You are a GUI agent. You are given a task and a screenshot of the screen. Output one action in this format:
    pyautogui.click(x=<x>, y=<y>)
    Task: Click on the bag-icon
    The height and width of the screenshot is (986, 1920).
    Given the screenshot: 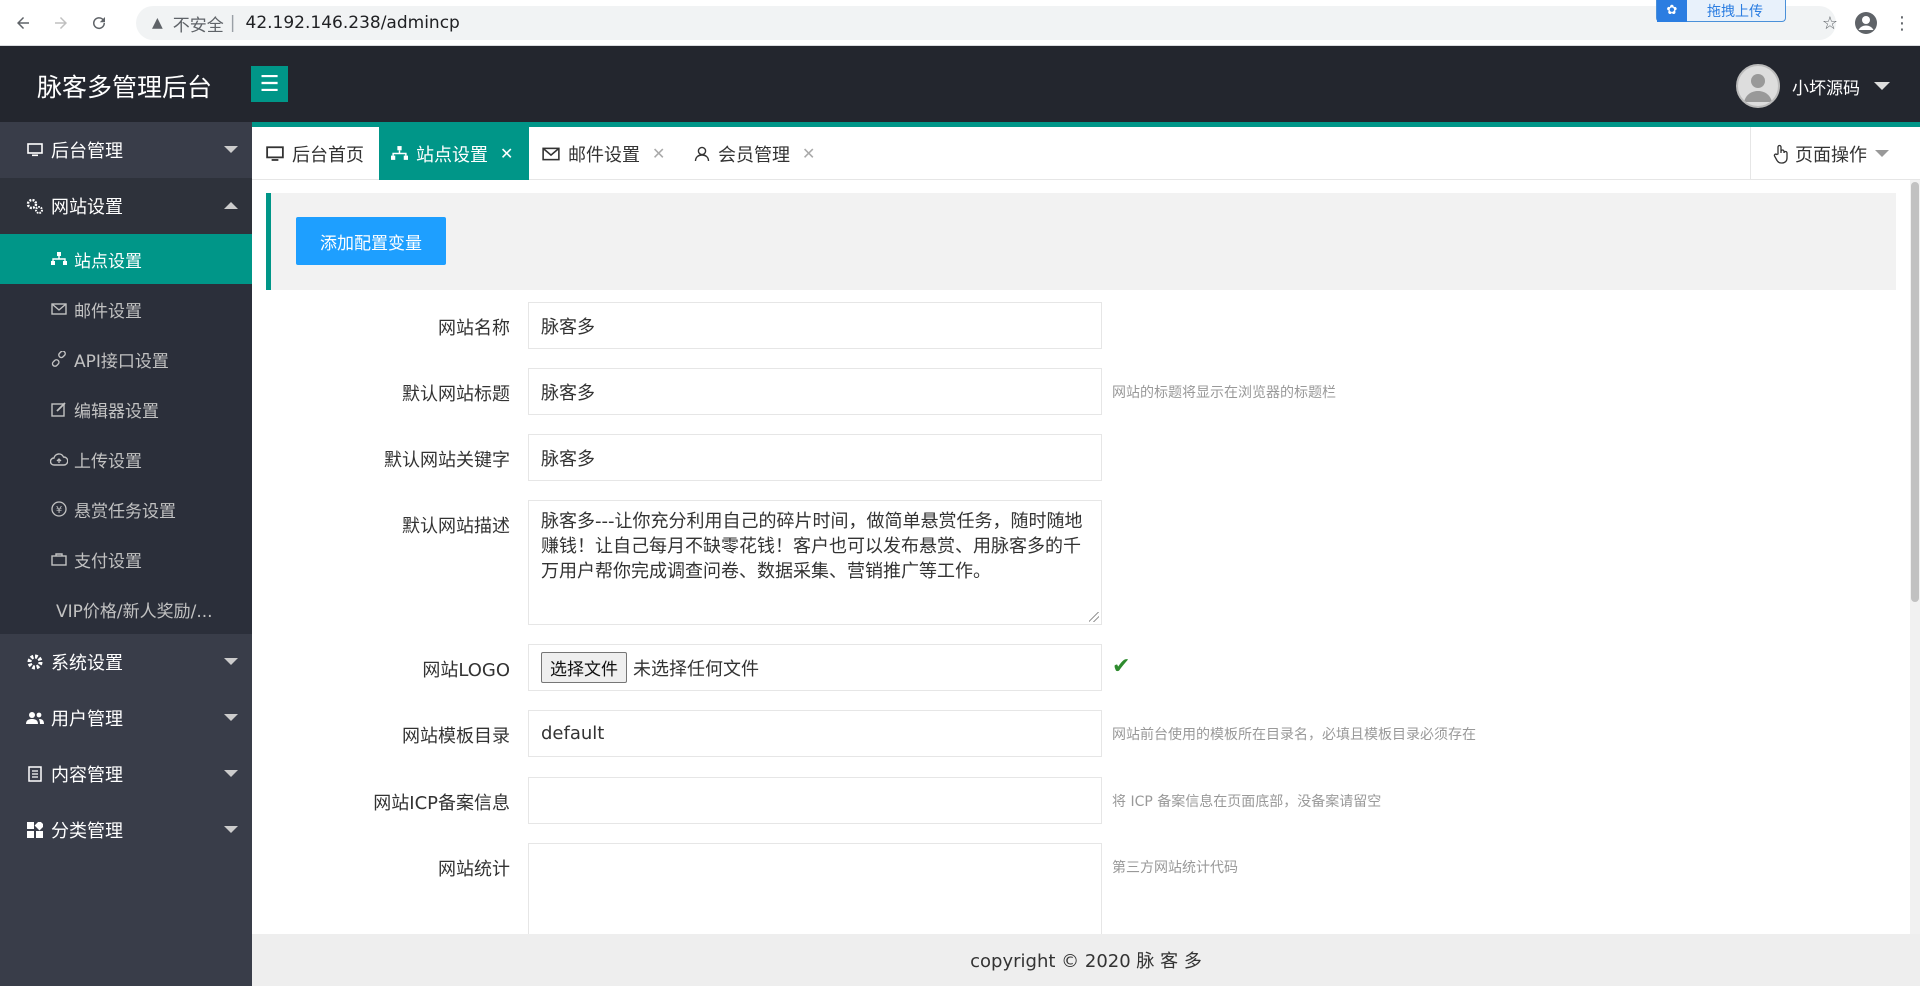 What is the action you would take?
    pyautogui.click(x=59, y=559)
    